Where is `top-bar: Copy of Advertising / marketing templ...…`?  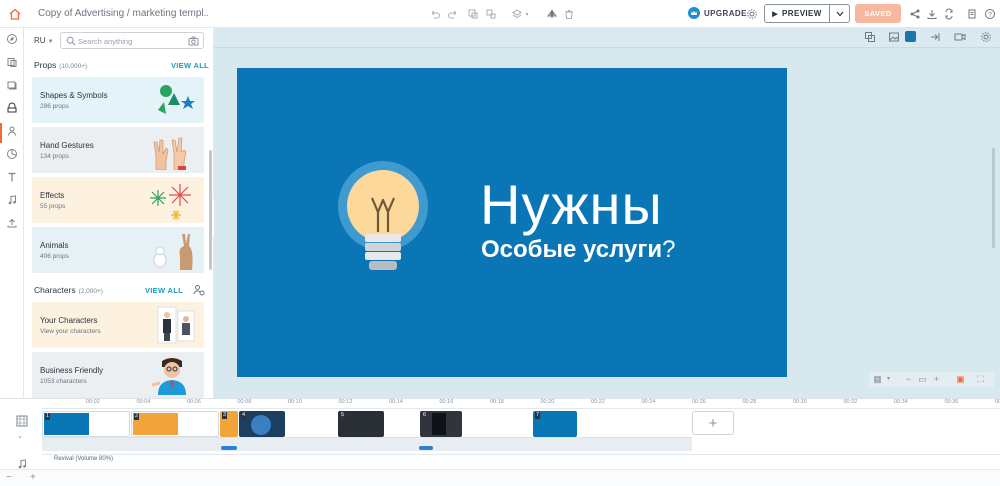
top-bar: Copy of Advertising / marketing templ...… is located at coordinates (500, 14).